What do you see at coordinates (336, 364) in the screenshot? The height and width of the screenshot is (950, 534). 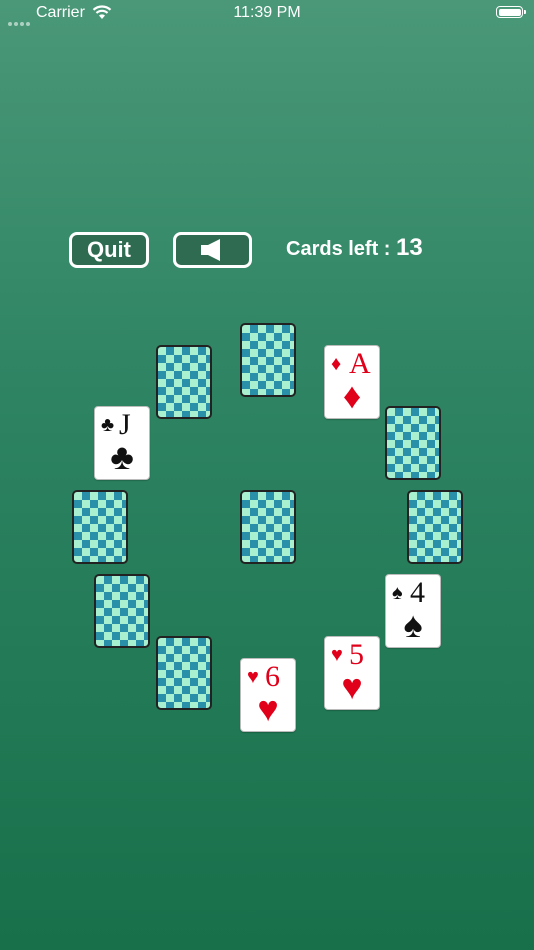 I see `card-suit-small: ♦` at bounding box center [336, 364].